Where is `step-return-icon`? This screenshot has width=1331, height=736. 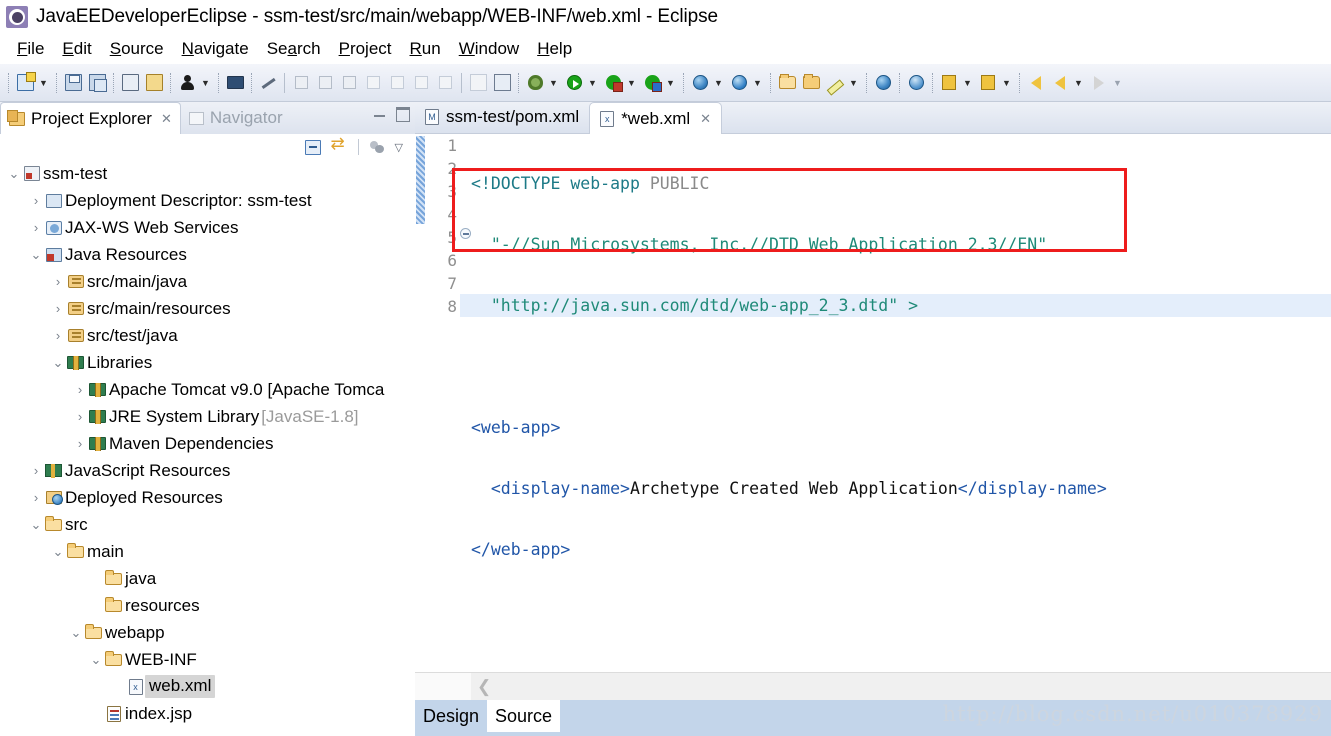 step-return-icon is located at coordinates (445, 83).